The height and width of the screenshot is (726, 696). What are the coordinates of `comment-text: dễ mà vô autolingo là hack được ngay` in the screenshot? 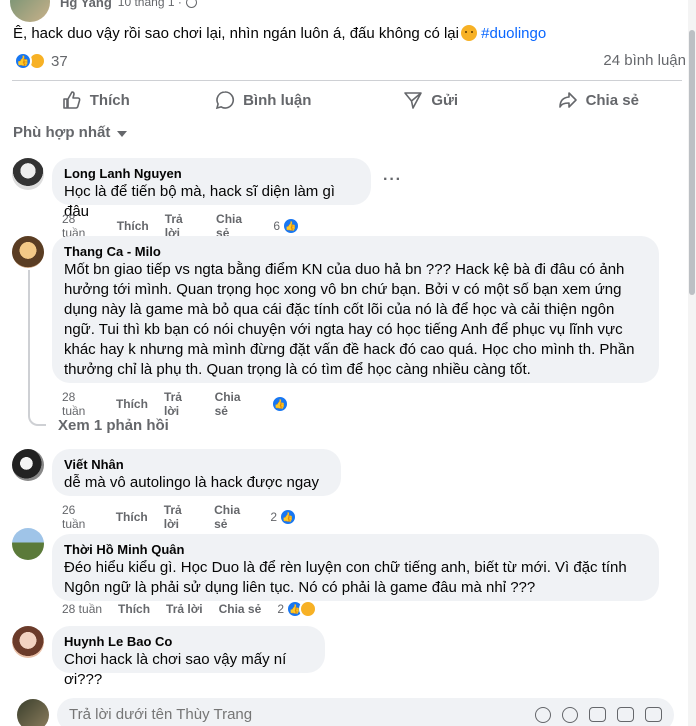 It's located at (192, 482).